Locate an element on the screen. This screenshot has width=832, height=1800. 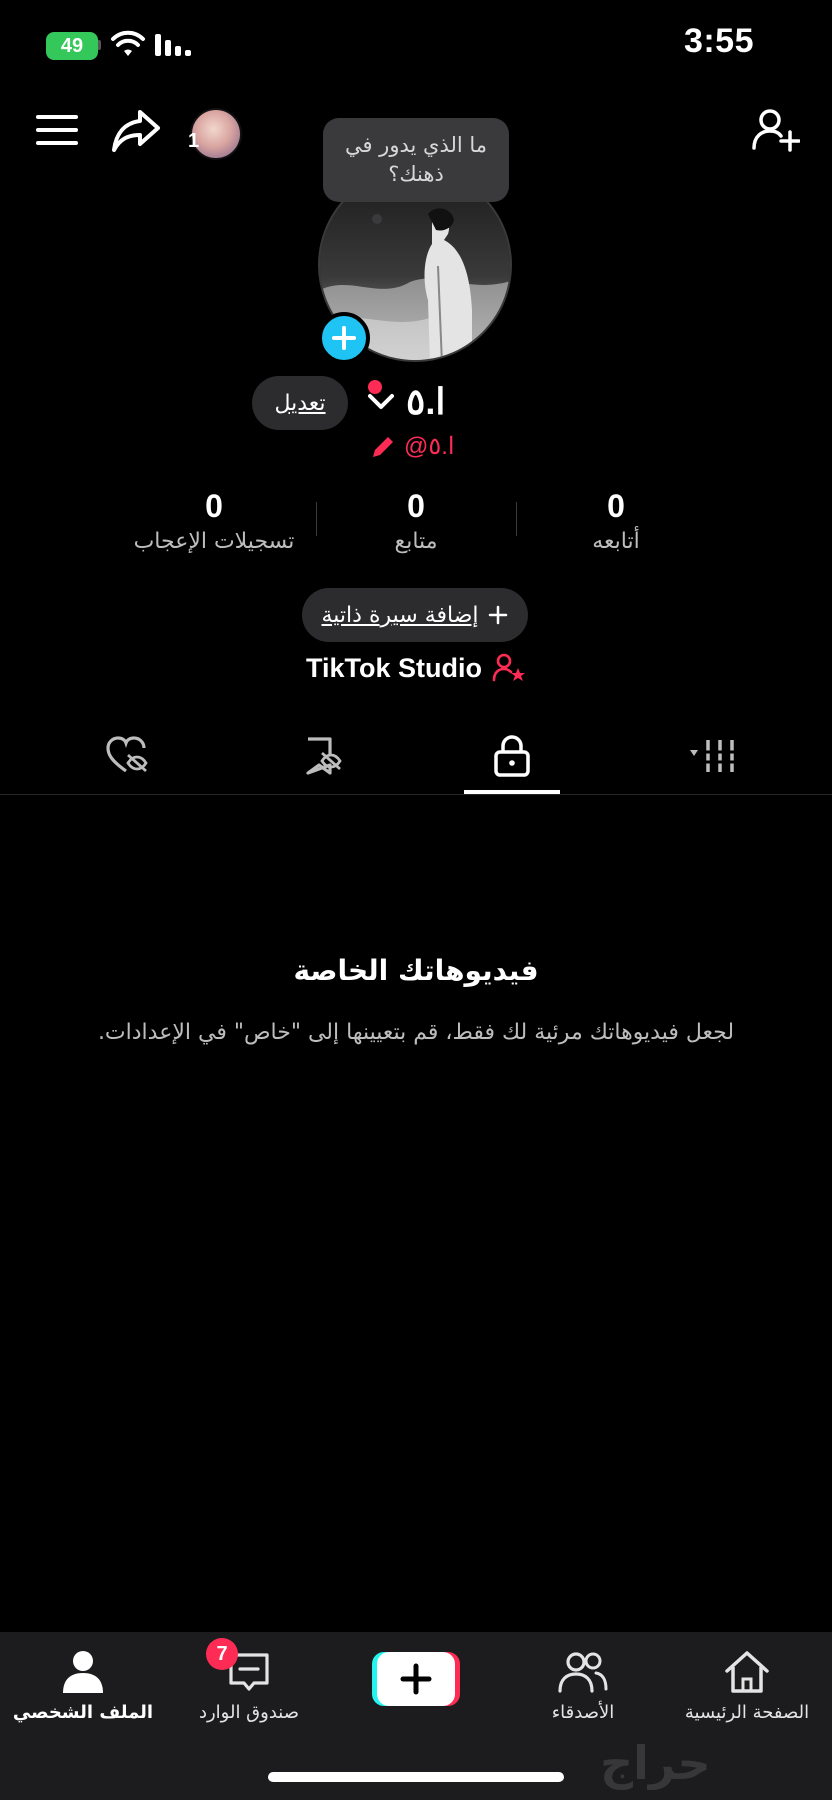
tab-saved is located at coordinates (322, 756).